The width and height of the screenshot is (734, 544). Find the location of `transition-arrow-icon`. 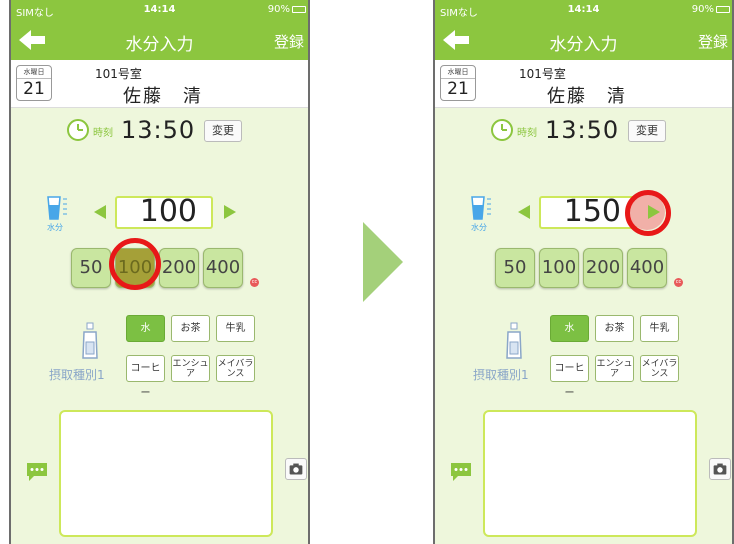

transition-arrow-icon is located at coordinates (383, 262).